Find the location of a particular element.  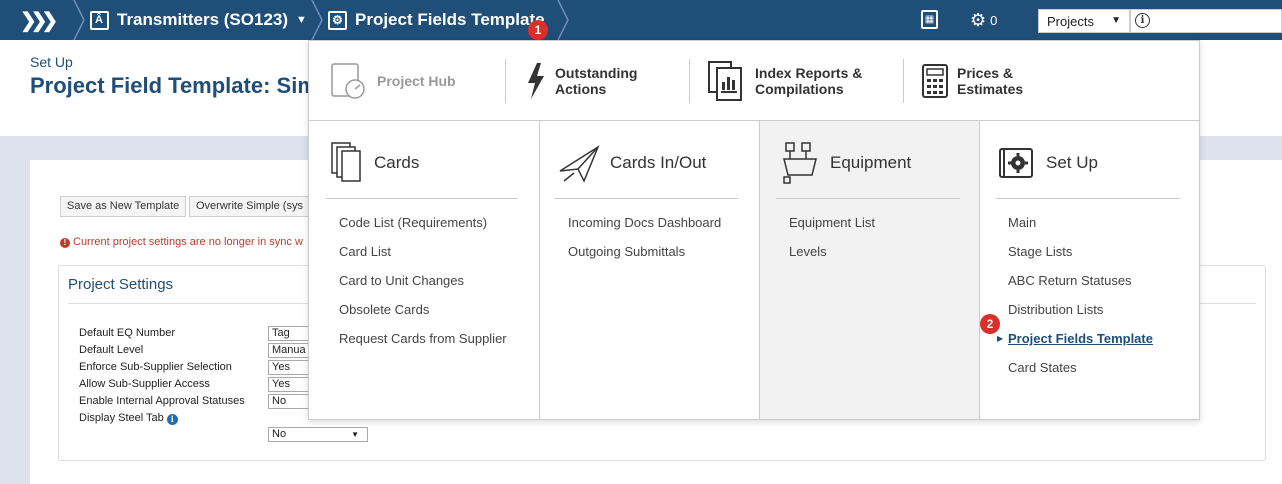

setting-label: Enforce Sub-Supplier Selection is located at coordinates (155, 367).